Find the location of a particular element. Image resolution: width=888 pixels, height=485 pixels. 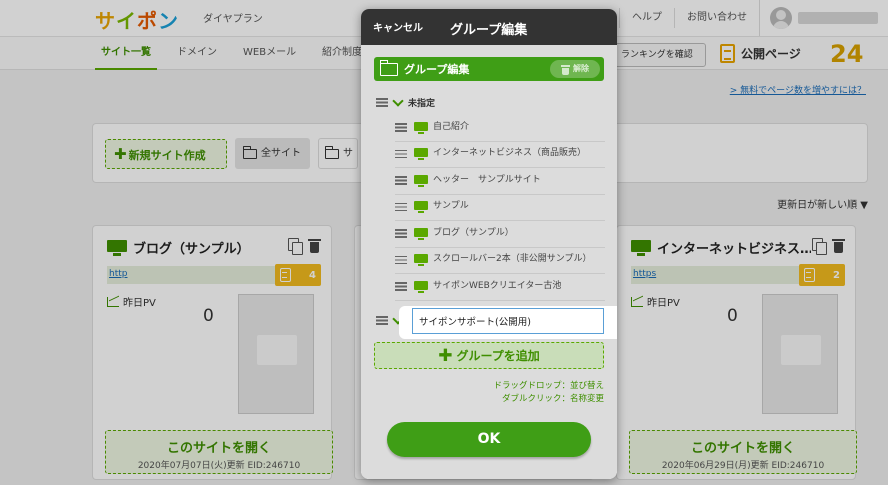

hint-dblclick: ダブルクリック：名称変更 is located at coordinates (552, 399).